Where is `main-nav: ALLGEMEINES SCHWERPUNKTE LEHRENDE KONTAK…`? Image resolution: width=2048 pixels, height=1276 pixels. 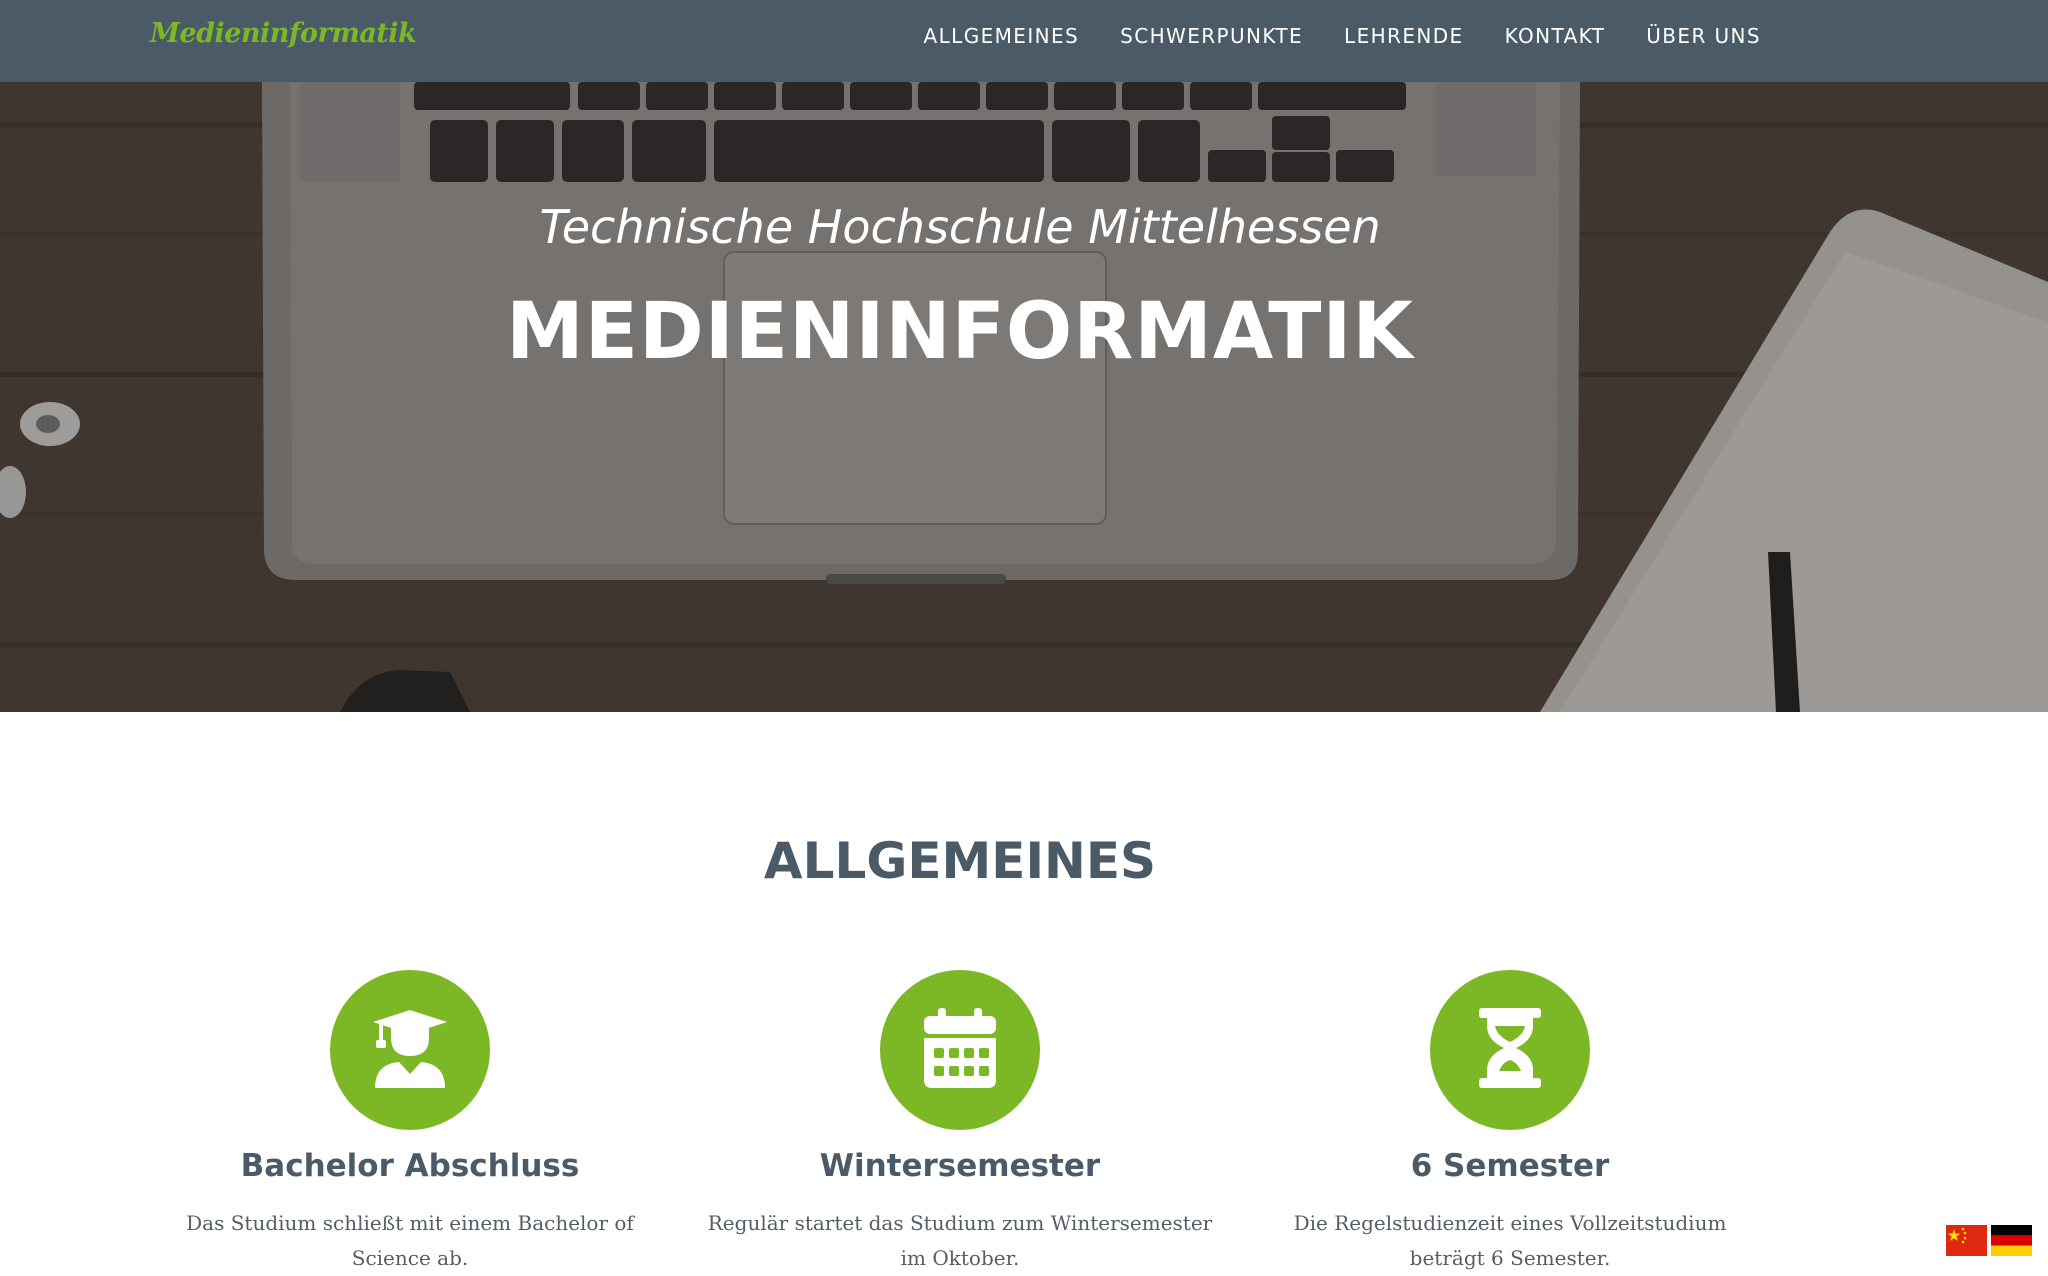 main-nav: ALLGEMEINES SCHWERPUNKTE LEHRENDE KONTAK… is located at coordinates (1342, 36).